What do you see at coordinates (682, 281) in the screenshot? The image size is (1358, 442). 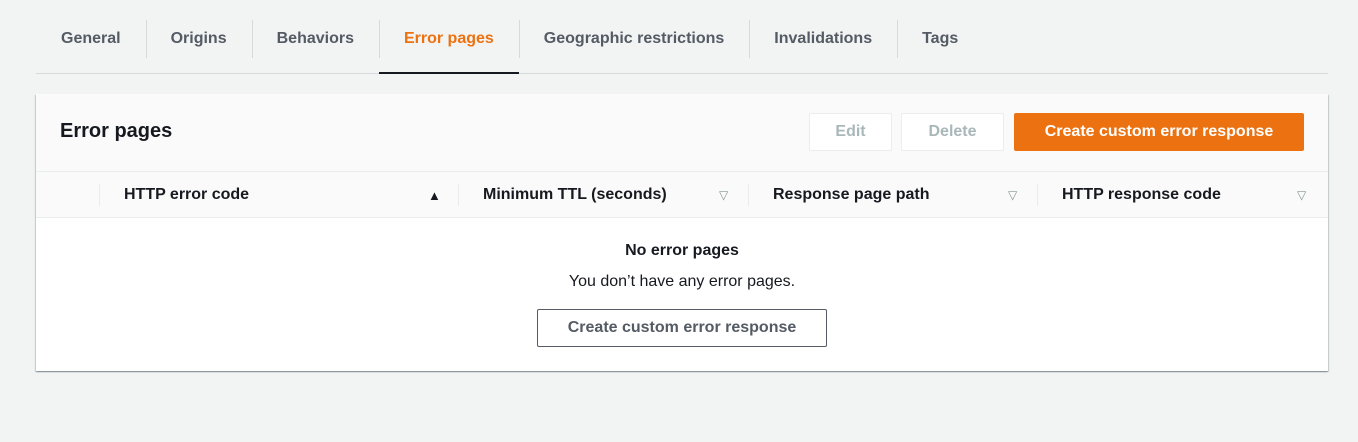 I see `empty-state-message: You don’t have any error pages.` at bounding box center [682, 281].